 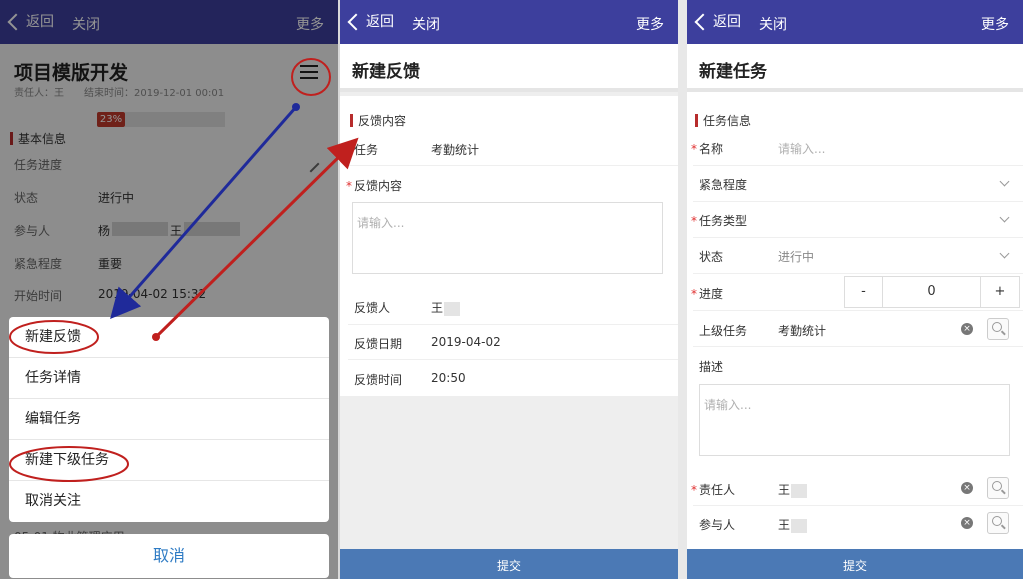 What do you see at coordinates (682, 289) in the screenshot?
I see `divider` at bounding box center [682, 289].